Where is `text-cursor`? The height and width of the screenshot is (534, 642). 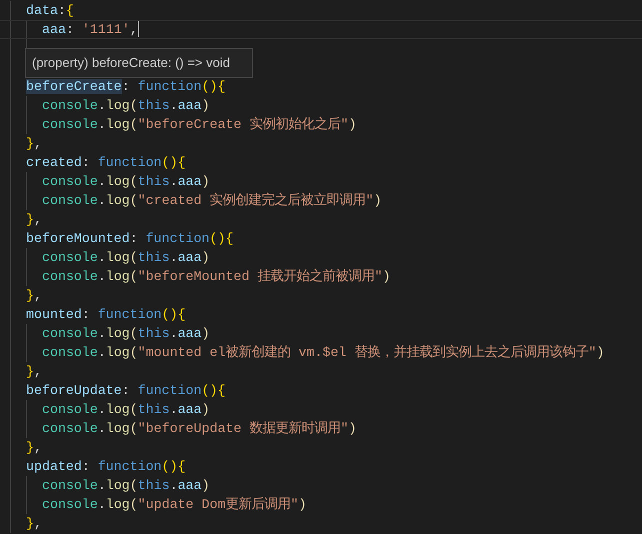 text-cursor is located at coordinates (138, 29).